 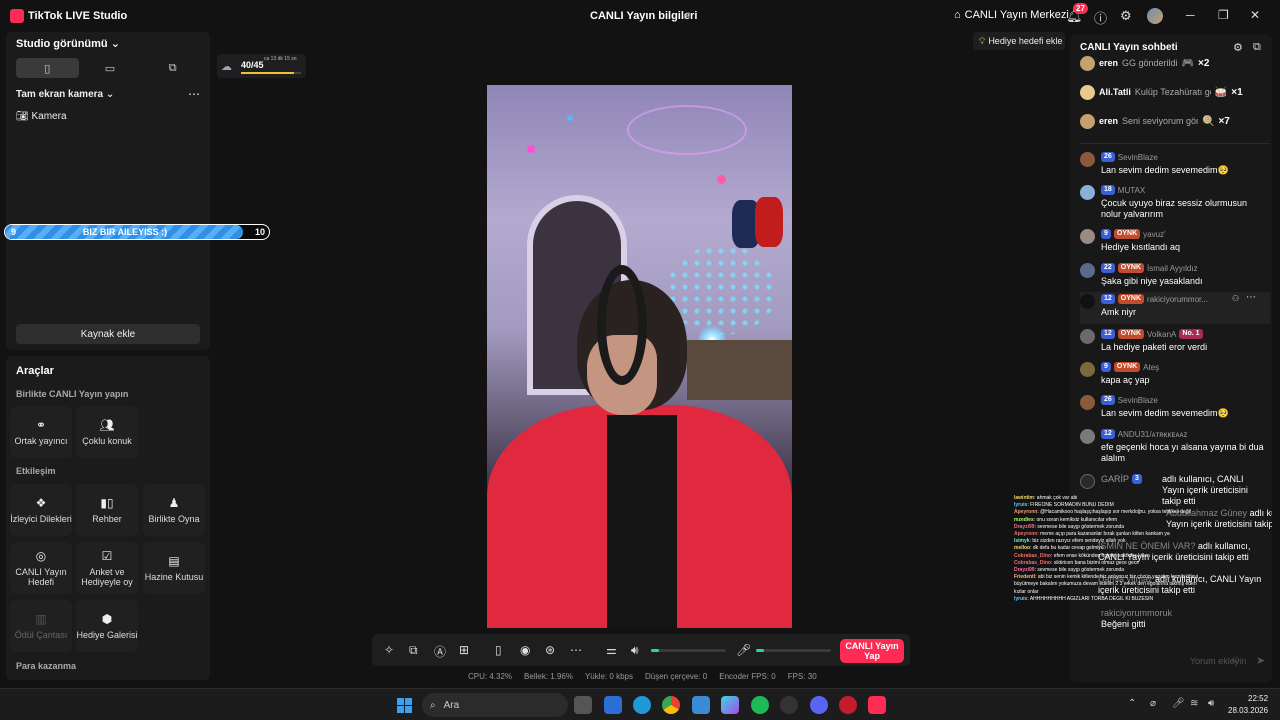 I want to click on taskbar: ⌕ Ara ⌃ ⌀ 🎤︎ ≋ 🔊︎ 22:52 28.03.2026, so click(x=640, y=704).